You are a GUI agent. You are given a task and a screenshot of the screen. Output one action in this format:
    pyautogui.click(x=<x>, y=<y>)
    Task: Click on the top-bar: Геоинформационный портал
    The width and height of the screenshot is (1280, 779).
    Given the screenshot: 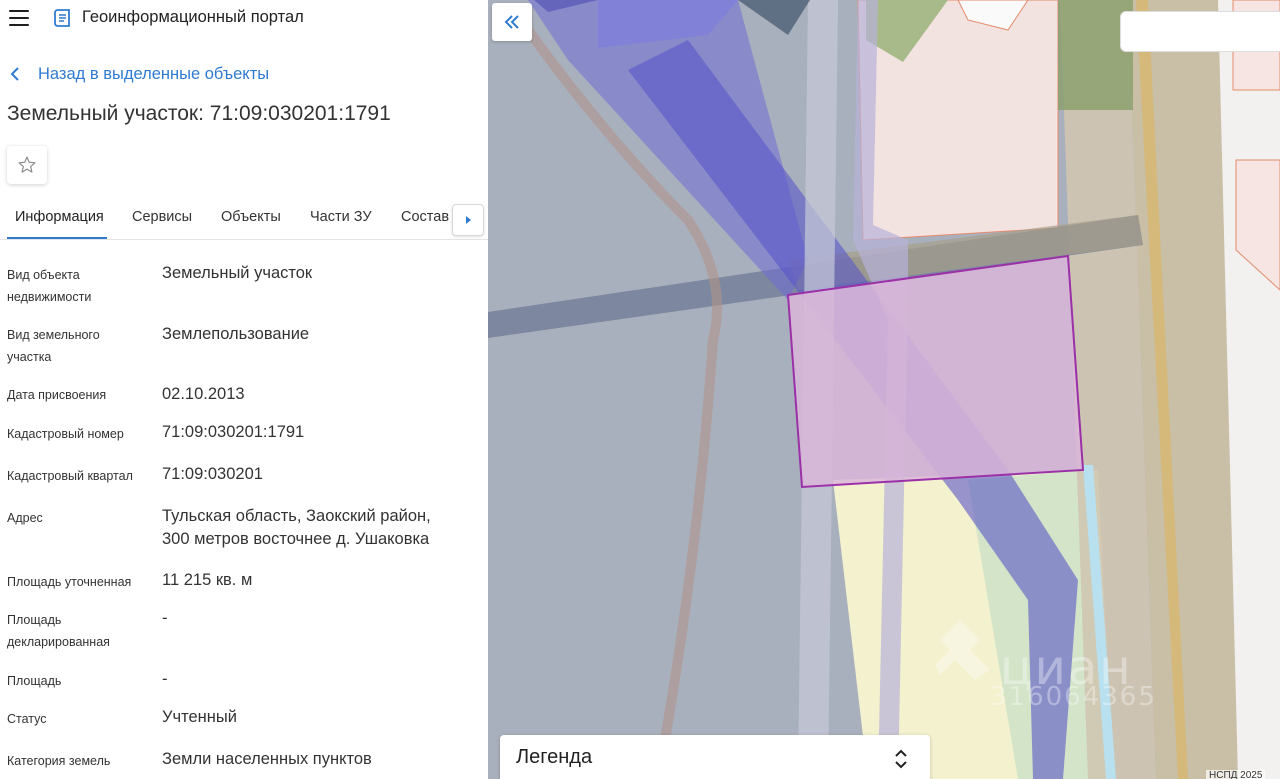 What is the action you would take?
    pyautogui.click(x=244, y=19)
    